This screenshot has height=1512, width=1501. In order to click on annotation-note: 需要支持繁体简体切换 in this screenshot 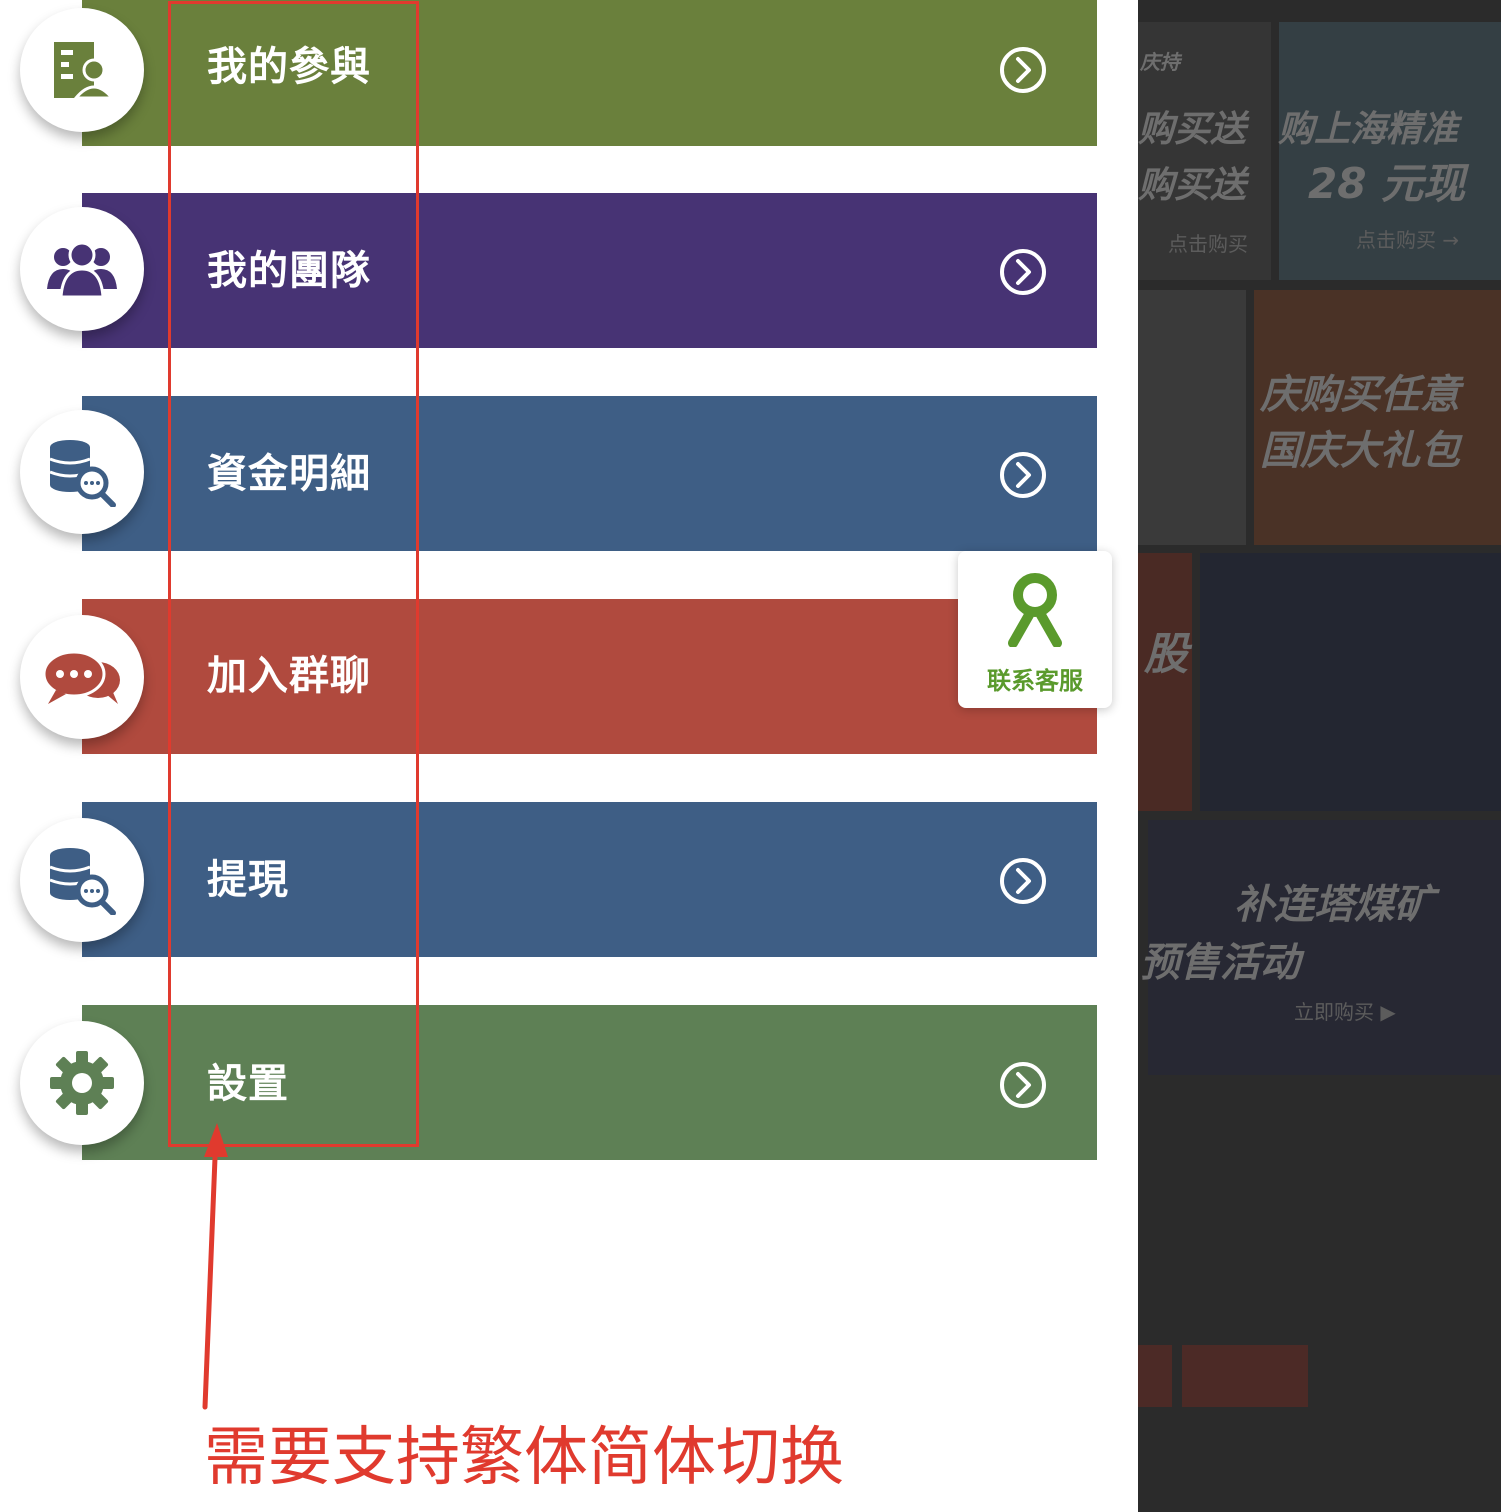, I will do `click(524, 1458)`.